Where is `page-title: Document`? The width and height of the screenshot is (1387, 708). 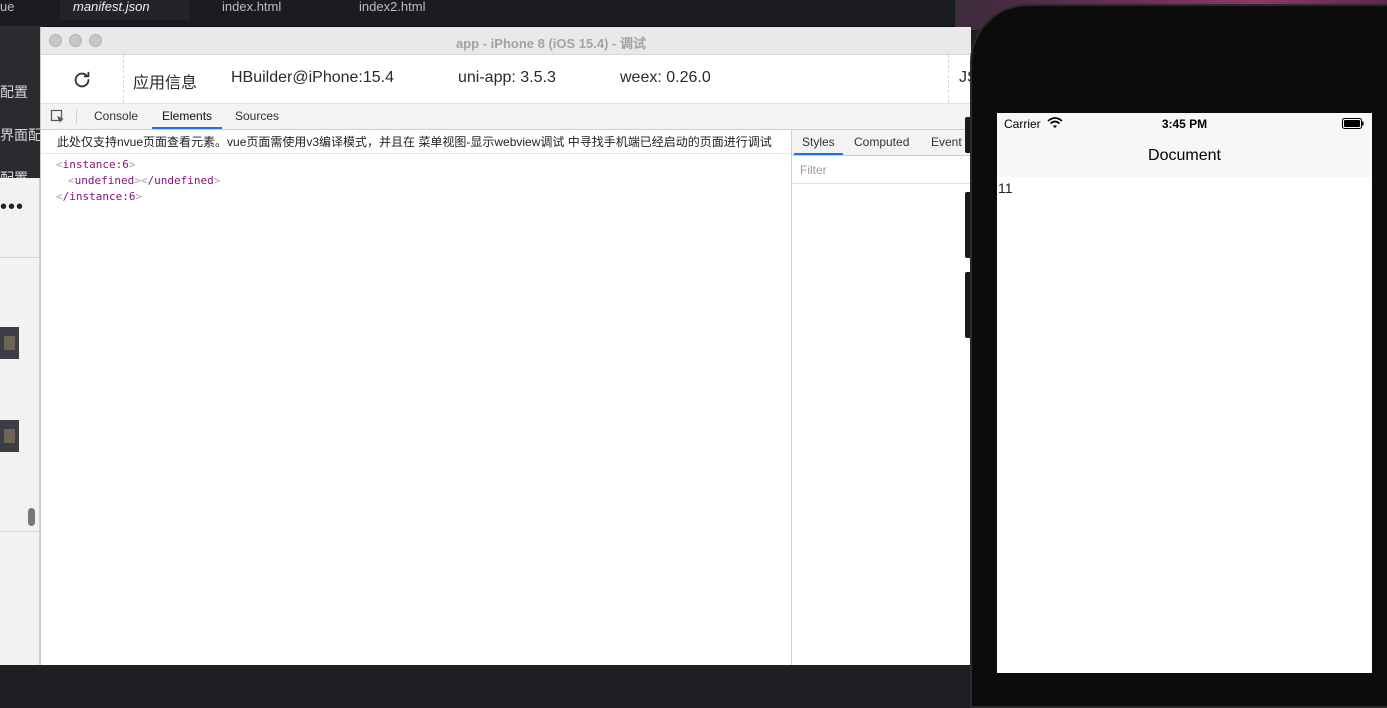 page-title: Document is located at coordinates (1184, 155).